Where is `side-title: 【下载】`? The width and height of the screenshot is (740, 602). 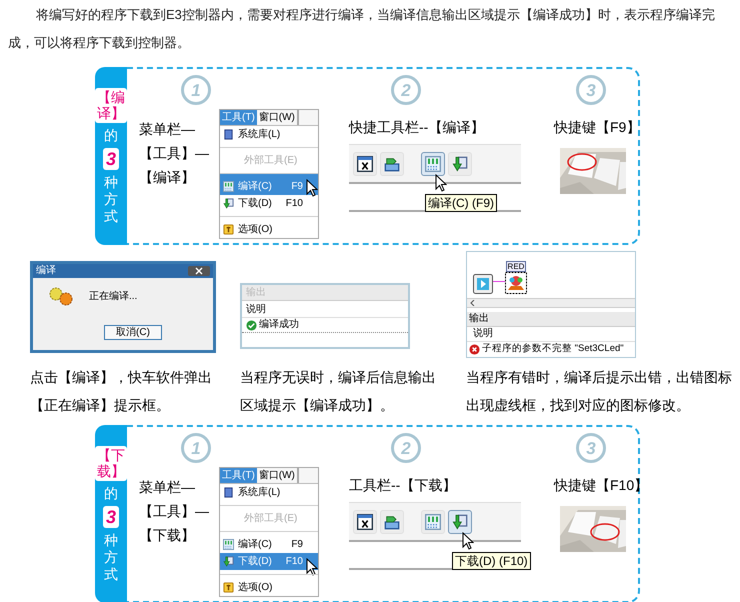 side-title: 【下载】 is located at coordinates (111, 464).